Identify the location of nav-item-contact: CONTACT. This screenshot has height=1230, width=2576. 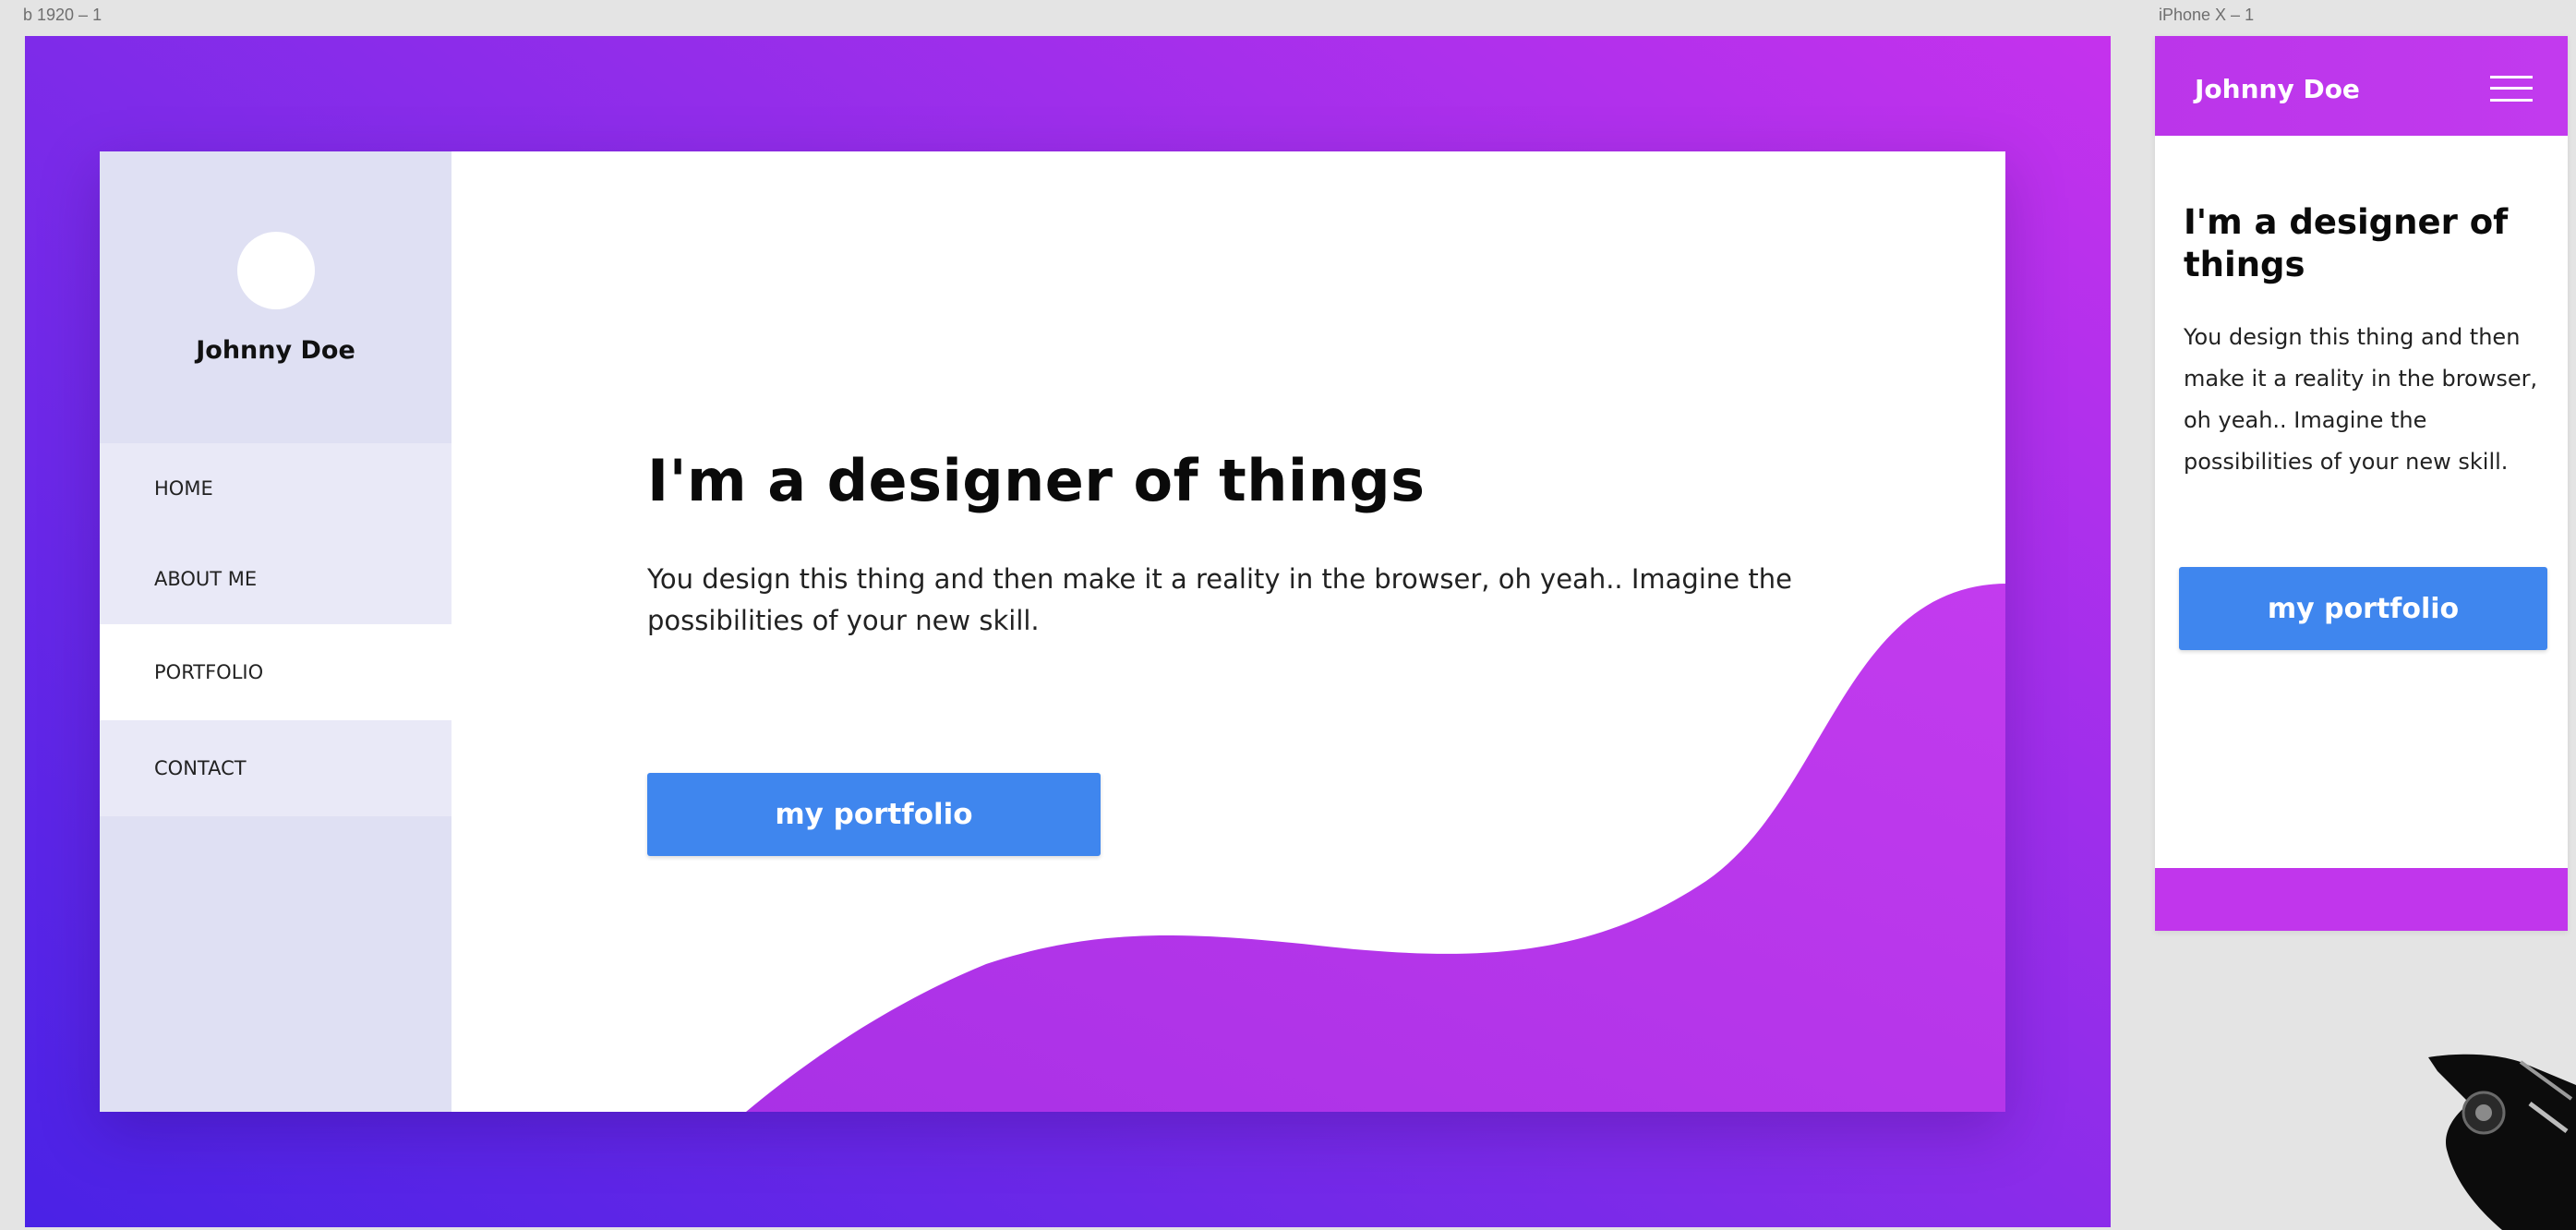
(275, 768).